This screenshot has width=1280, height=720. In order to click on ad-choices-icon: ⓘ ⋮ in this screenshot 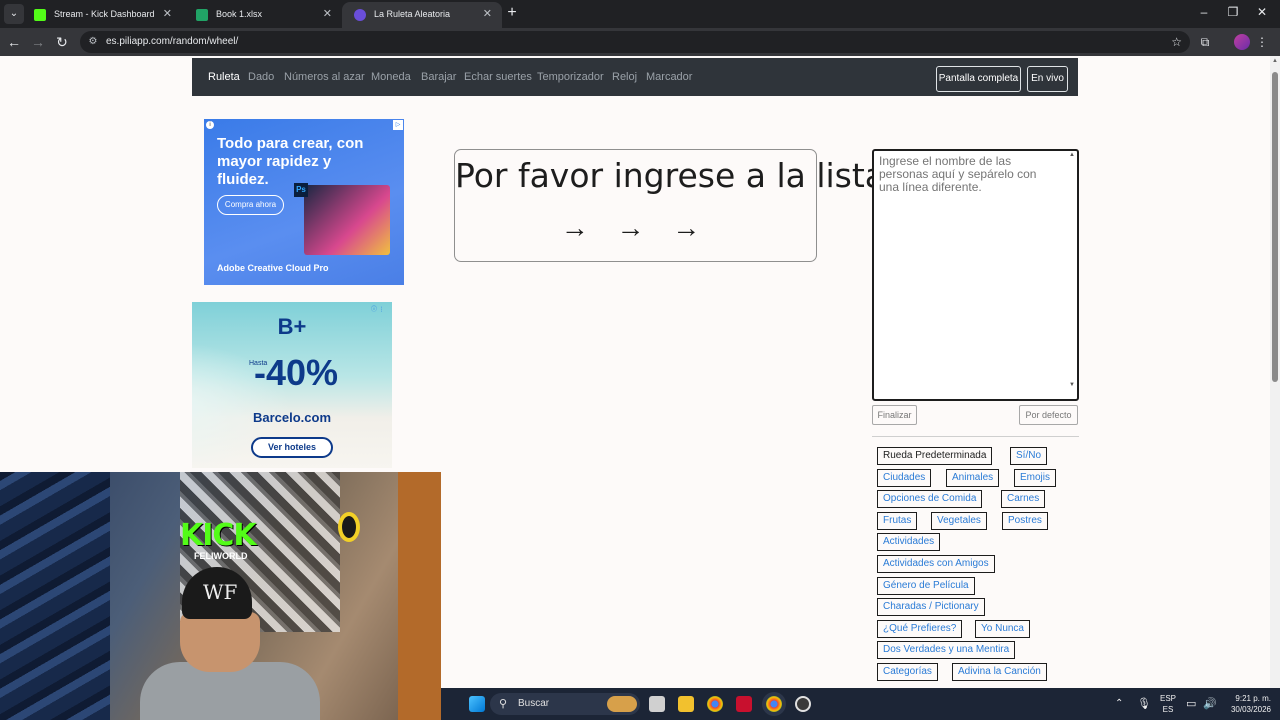, I will do `click(380, 309)`.